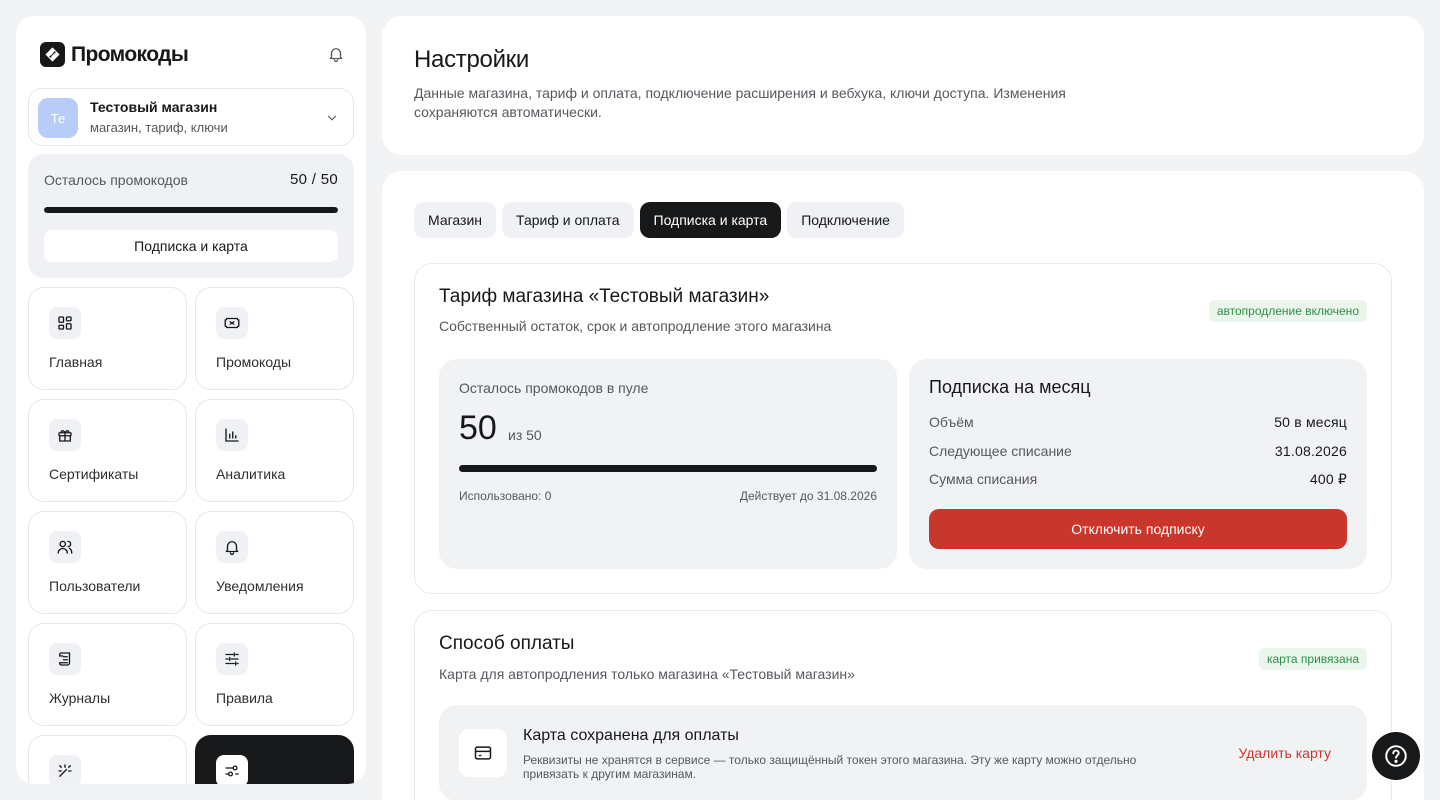 This screenshot has height=800, width=1440. I want to click on tab-subscription-card: Подписка и карта, so click(710, 220).